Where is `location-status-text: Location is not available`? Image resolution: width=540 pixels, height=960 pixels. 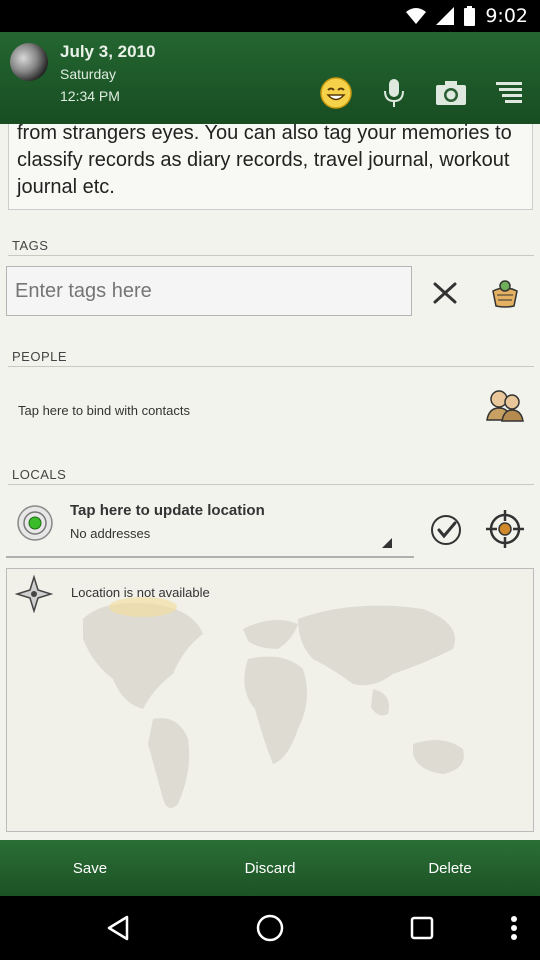 location-status-text: Location is not available is located at coordinates (140, 592).